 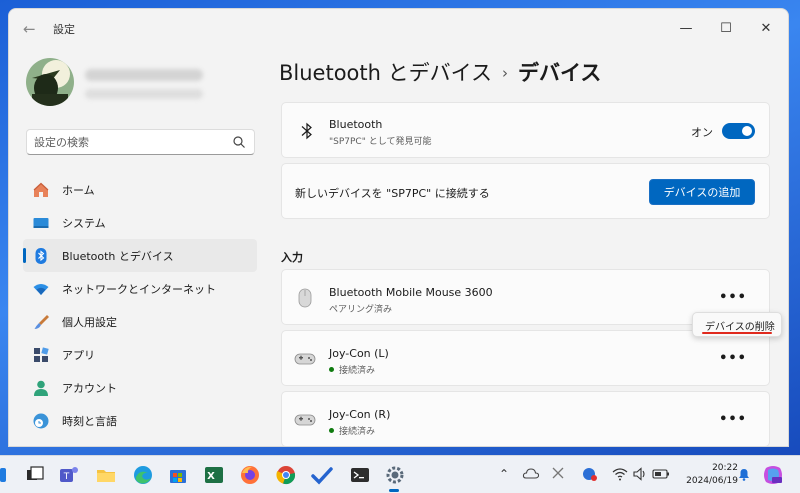 What do you see at coordinates (702, 192) in the screenshot?
I see `add-device-button: デバイスの追加` at bounding box center [702, 192].